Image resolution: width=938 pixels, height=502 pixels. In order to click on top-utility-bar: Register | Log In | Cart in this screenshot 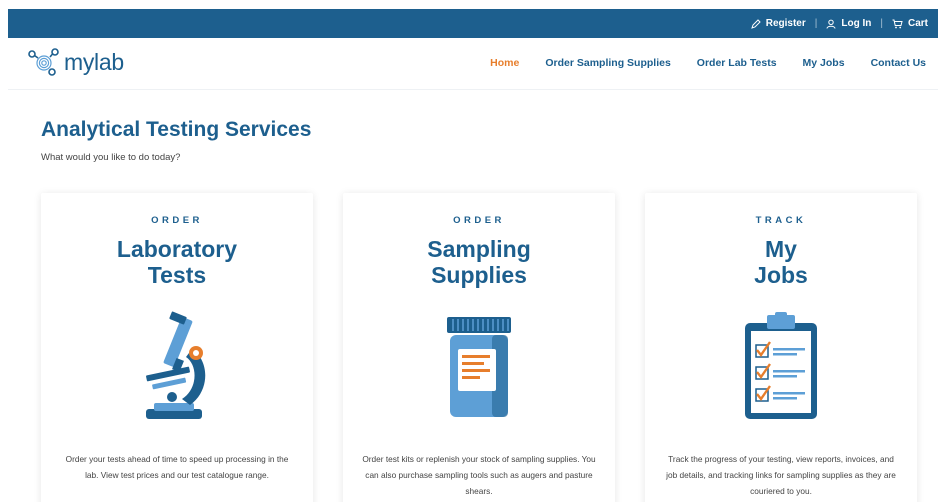, I will do `click(473, 23)`.